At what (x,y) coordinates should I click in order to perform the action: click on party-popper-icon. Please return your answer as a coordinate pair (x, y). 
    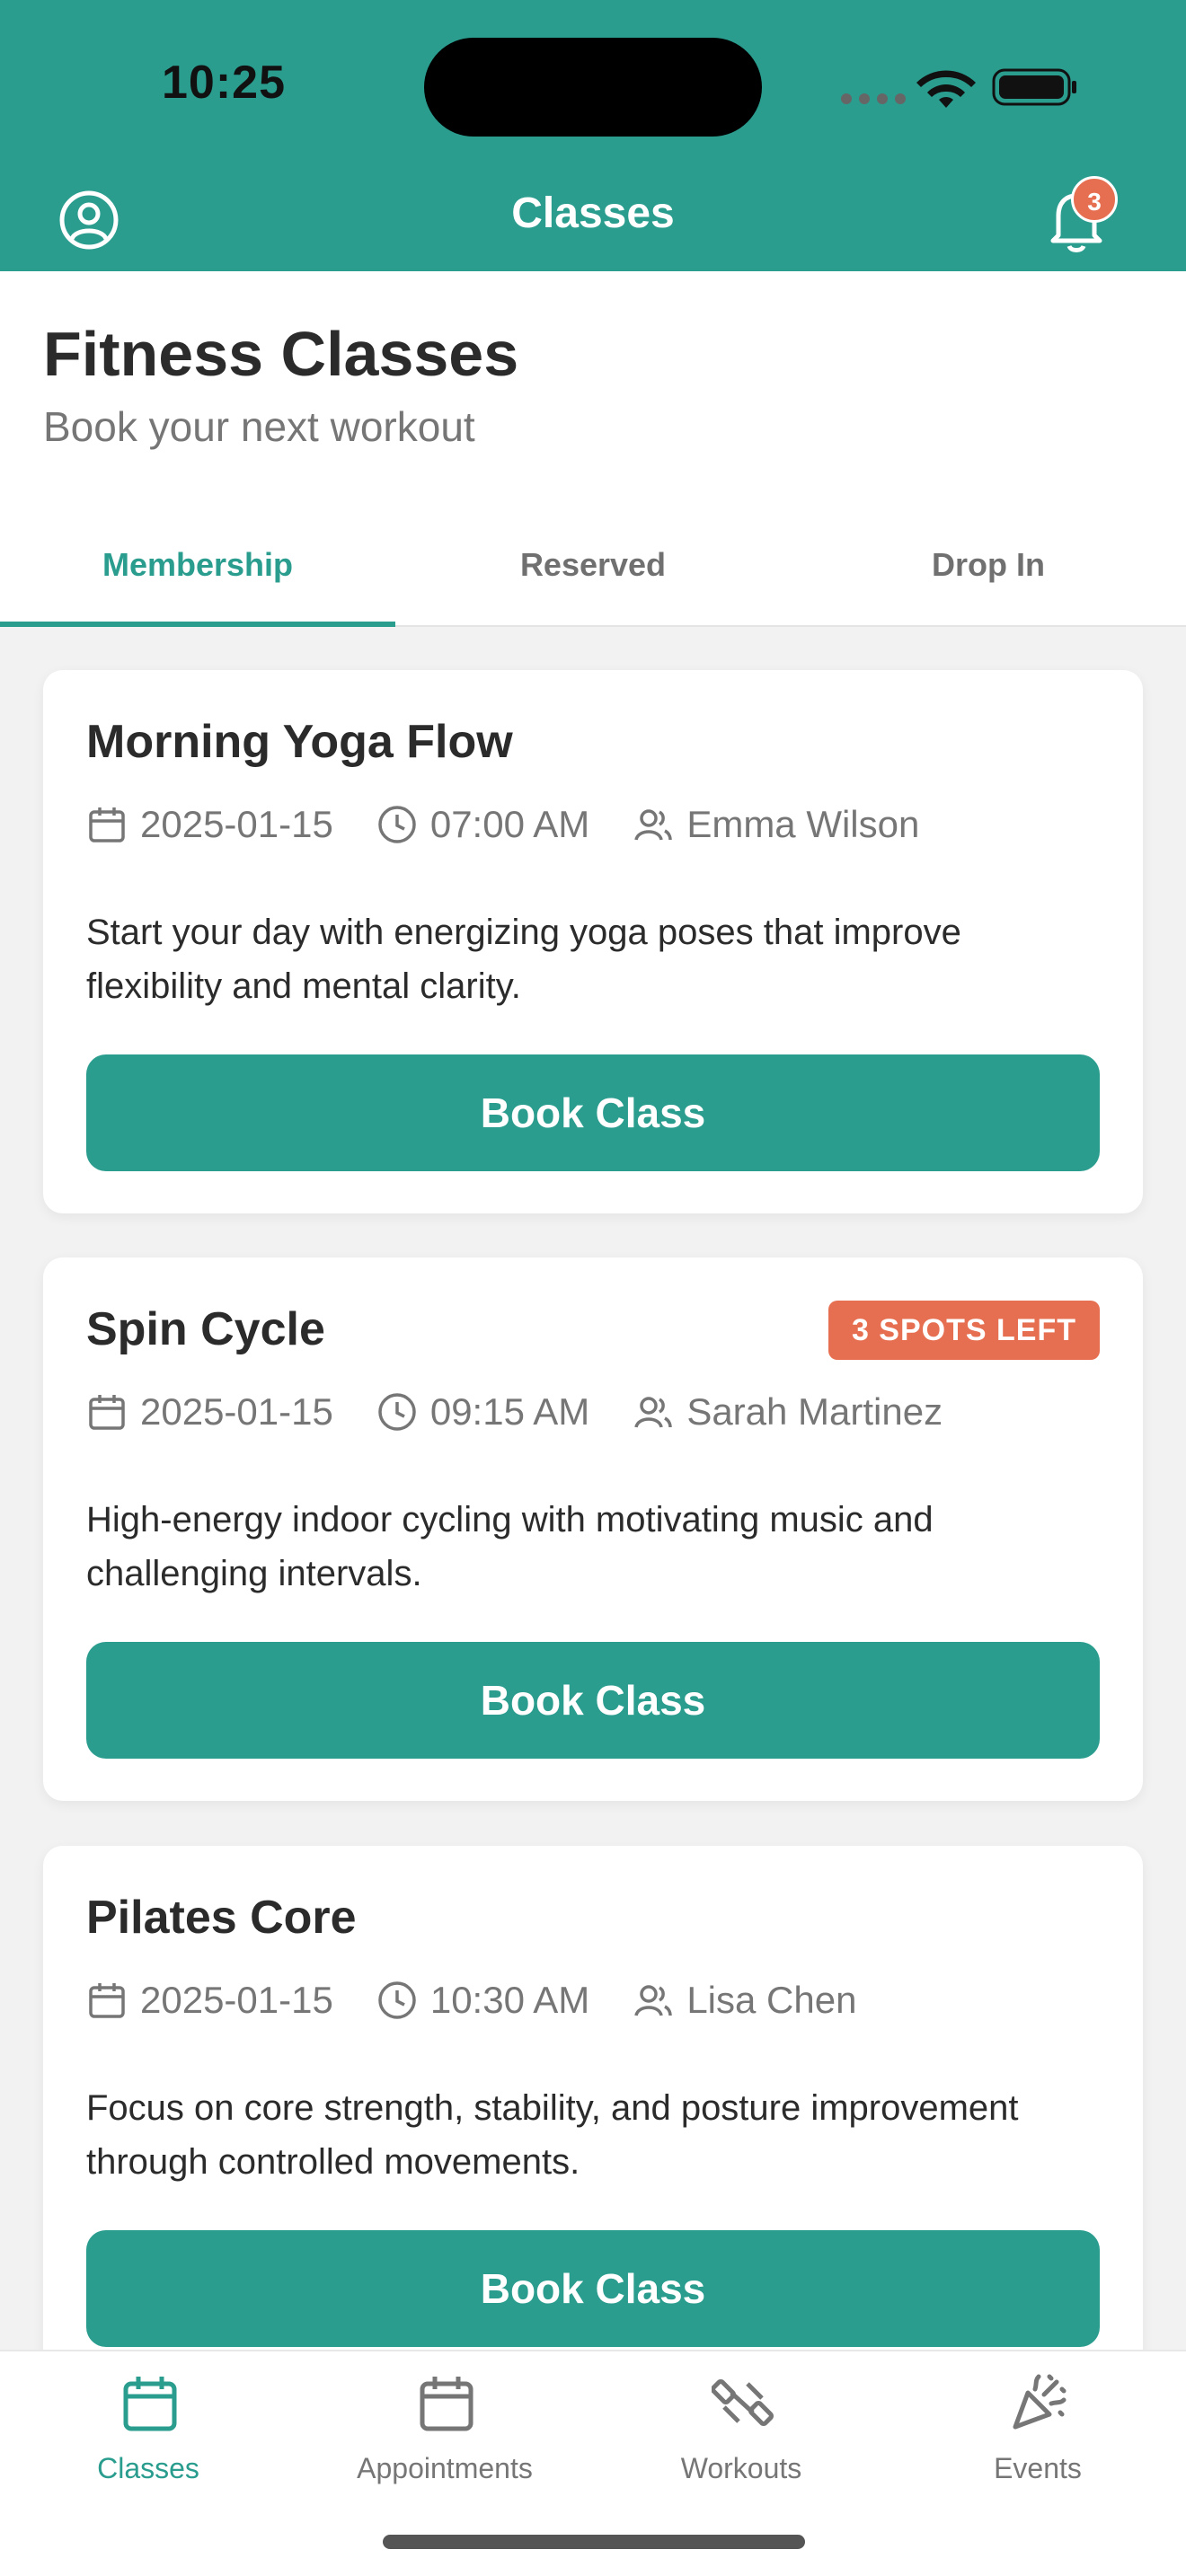
    Looking at the image, I should click on (1040, 2402).